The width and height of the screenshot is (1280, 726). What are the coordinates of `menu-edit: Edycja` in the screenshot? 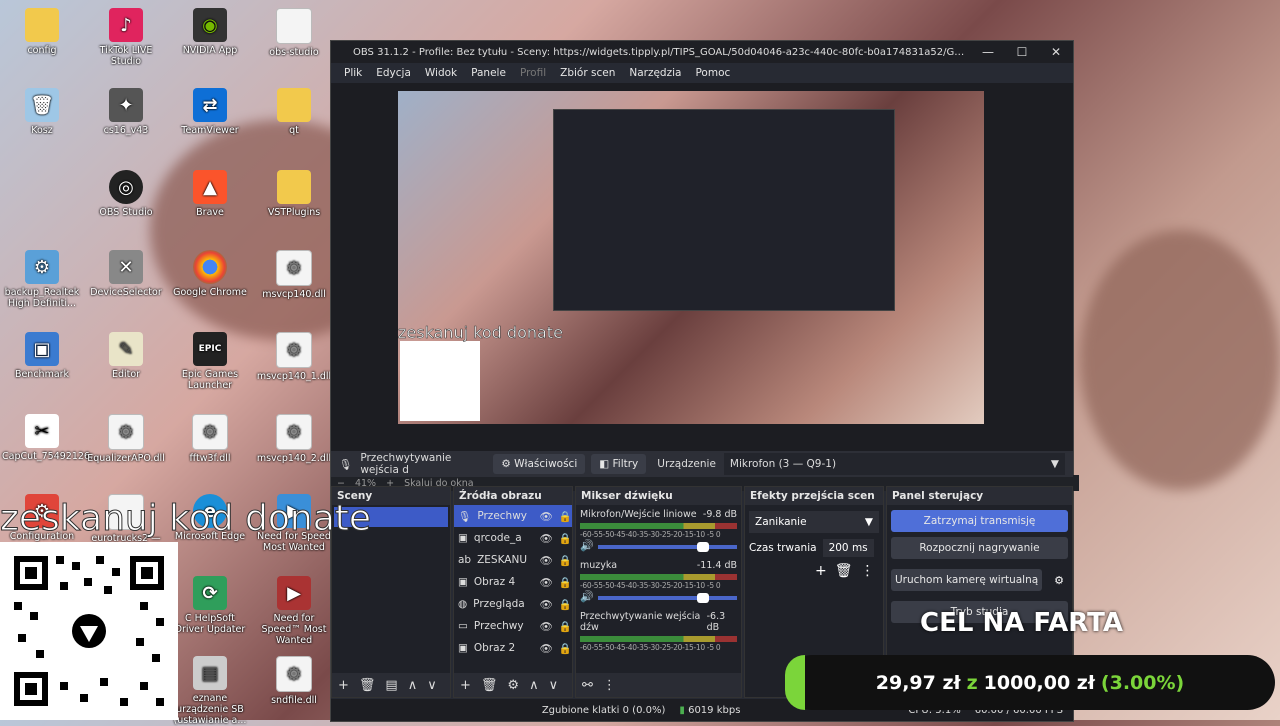 It's located at (393, 73).